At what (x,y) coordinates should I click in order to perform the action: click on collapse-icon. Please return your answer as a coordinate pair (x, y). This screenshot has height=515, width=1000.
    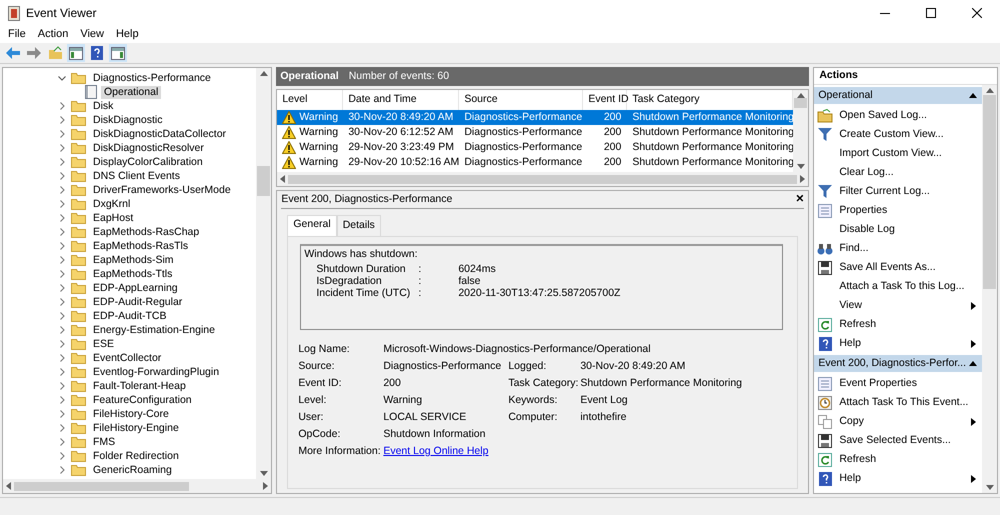
    Looking at the image, I should click on (62, 78).